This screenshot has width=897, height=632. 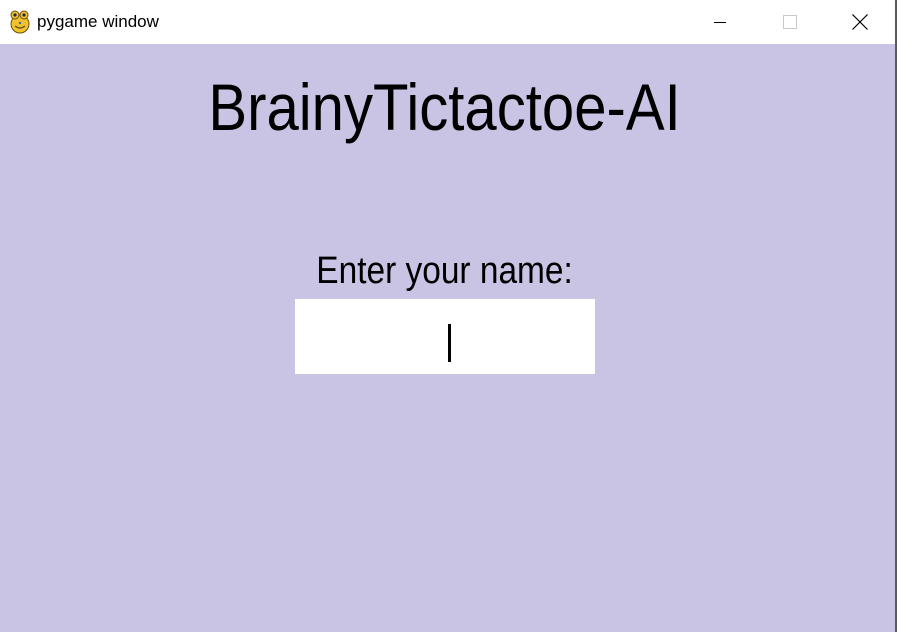 What do you see at coordinates (20, 22) in the screenshot?
I see `pygame-snake-icon` at bounding box center [20, 22].